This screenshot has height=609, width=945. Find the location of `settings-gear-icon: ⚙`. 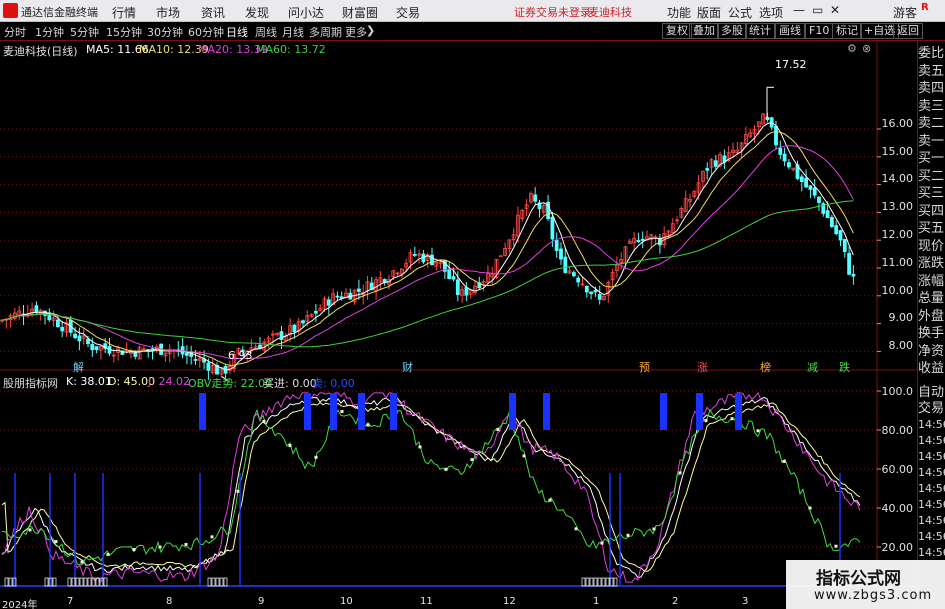

settings-gear-icon: ⚙ is located at coordinates (852, 48).